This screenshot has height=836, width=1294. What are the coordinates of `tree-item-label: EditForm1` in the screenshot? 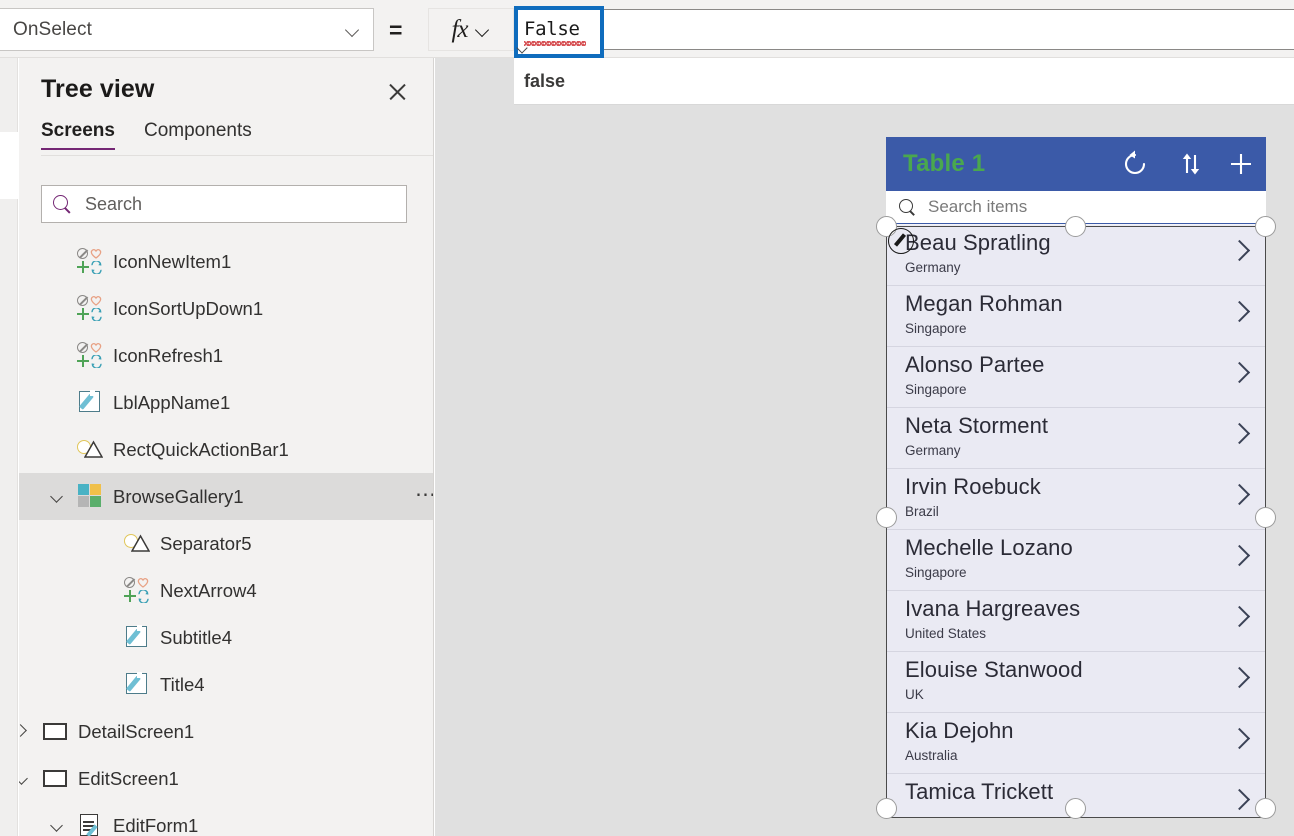 It's located at (156, 825).